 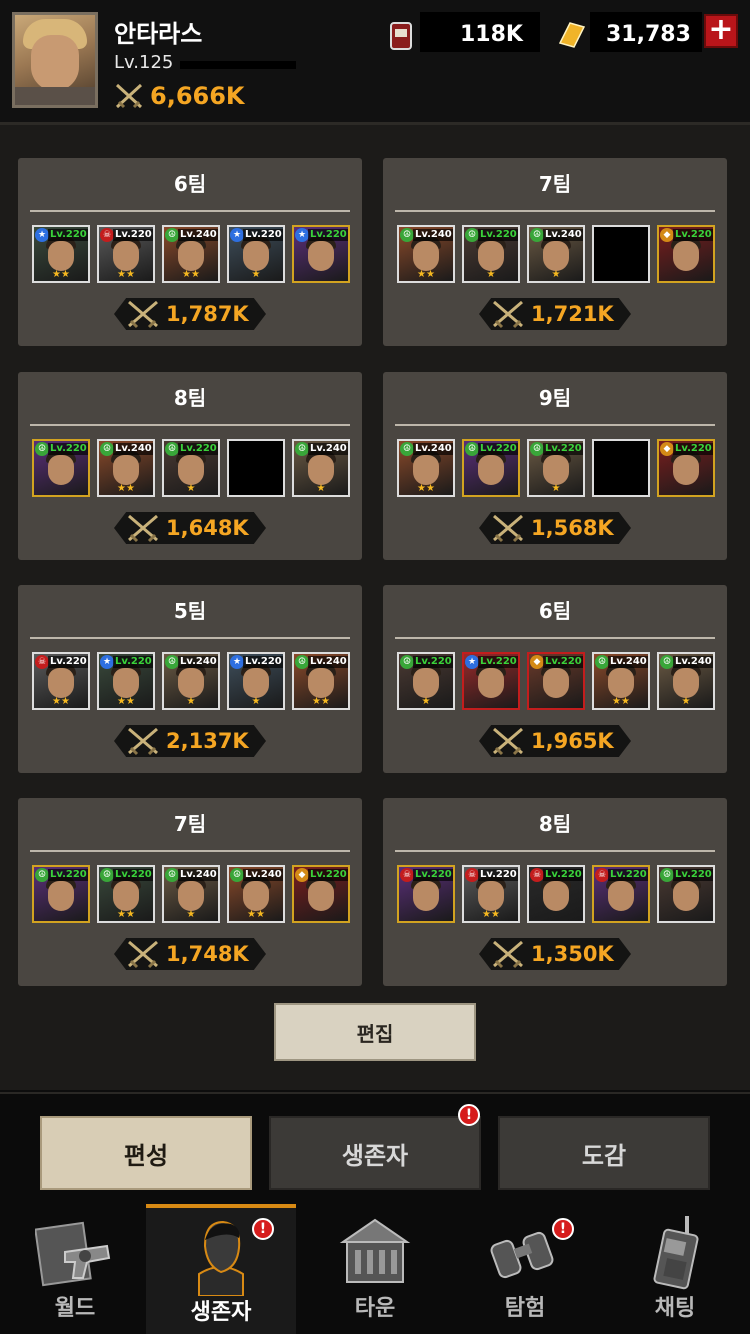 I want to click on nav-town: 타운, so click(x=375, y=1269).